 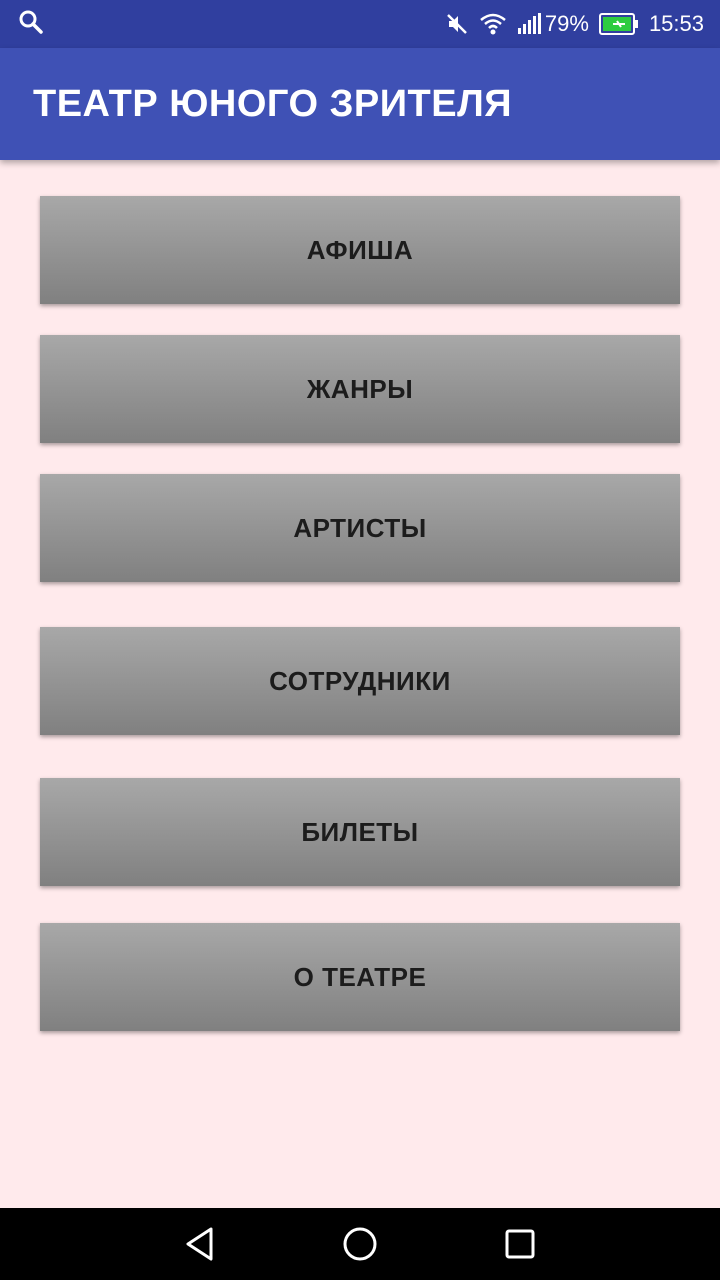 What do you see at coordinates (31, 24) in the screenshot?
I see `search-icon` at bounding box center [31, 24].